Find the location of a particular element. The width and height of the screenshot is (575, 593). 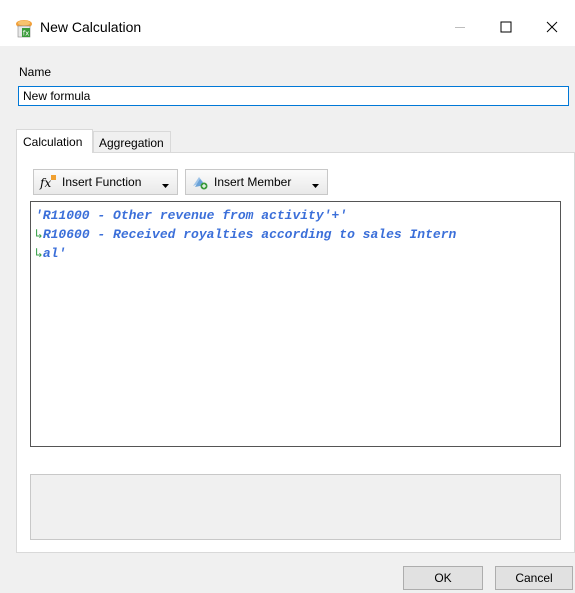

add-member-icon is located at coordinates (200, 182).